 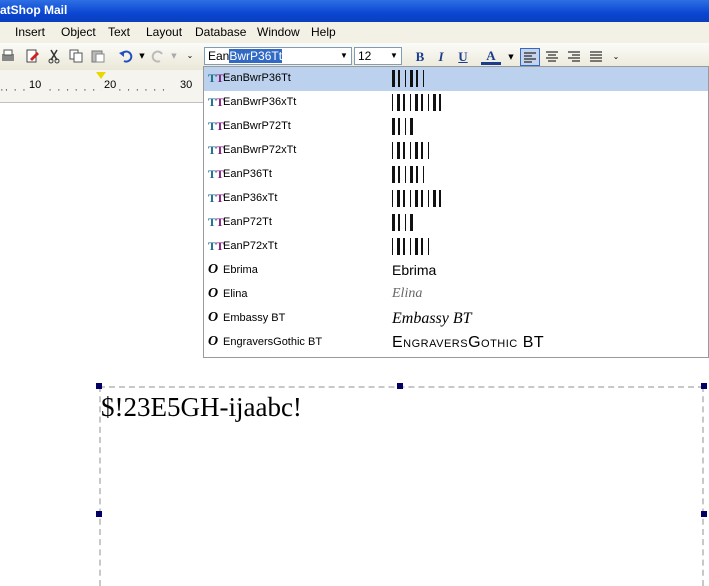 I want to click on font-list-item: TT EanBwrP72Tt, so click(x=456, y=127).